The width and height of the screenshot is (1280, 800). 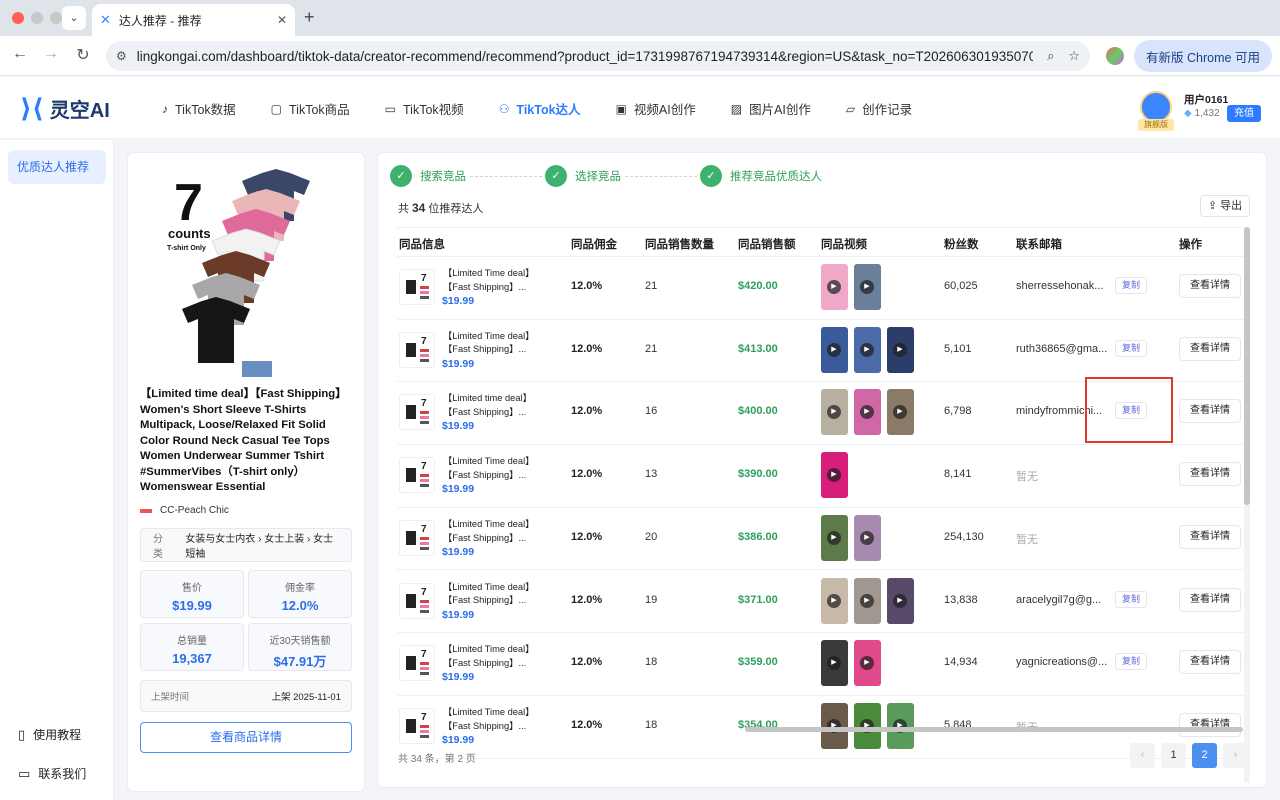 What do you see at coordinates (37, 18) in the screenshot?
I see `minimize-window-button` at bounding box center [37, 18].